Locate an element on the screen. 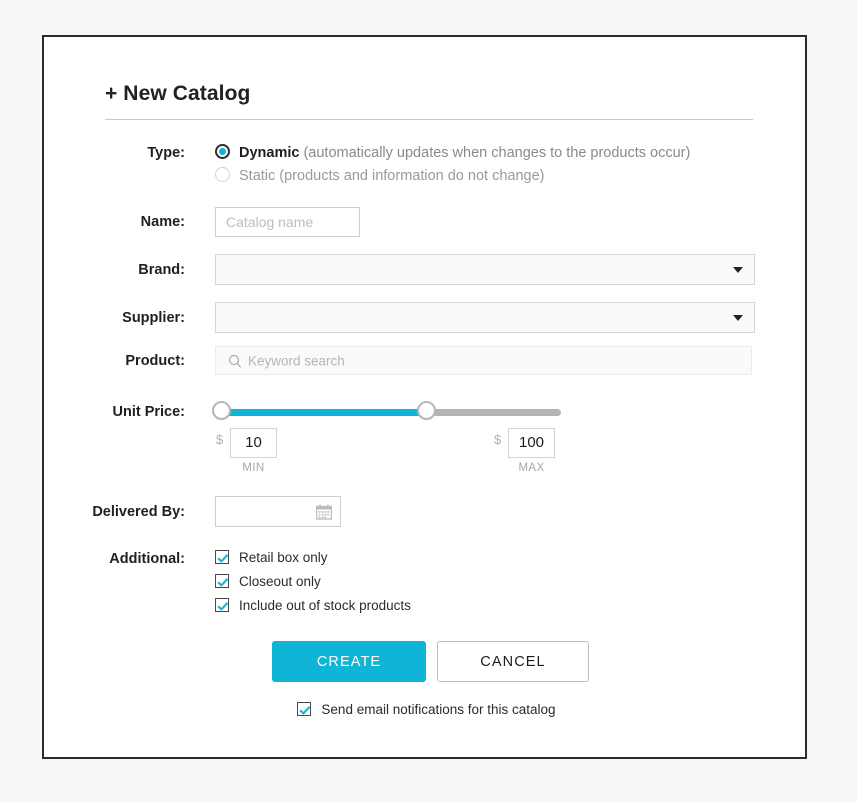 The width and height of the screenshot is (857, 802). delivered-by-input is located at coordinates (278, 511).